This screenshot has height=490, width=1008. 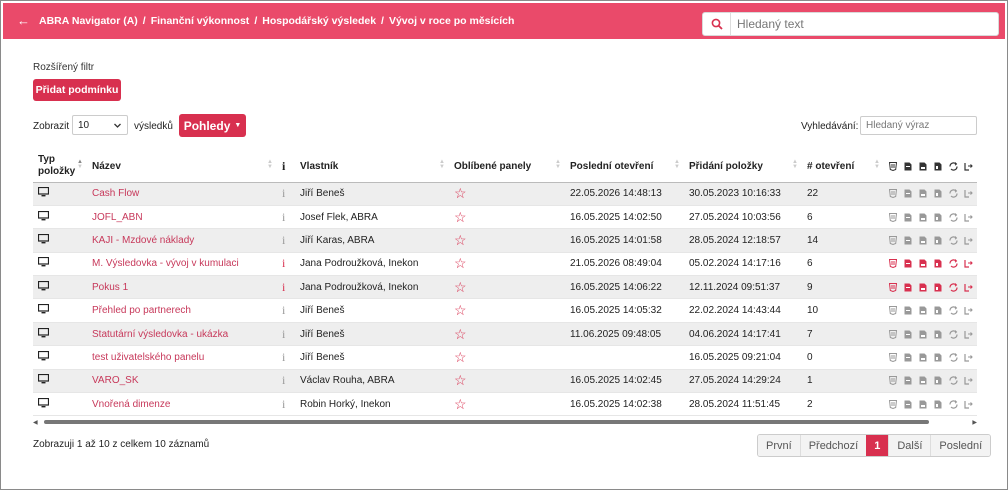 I want to click on page-next-button: Další, so click(x=909, y=445).